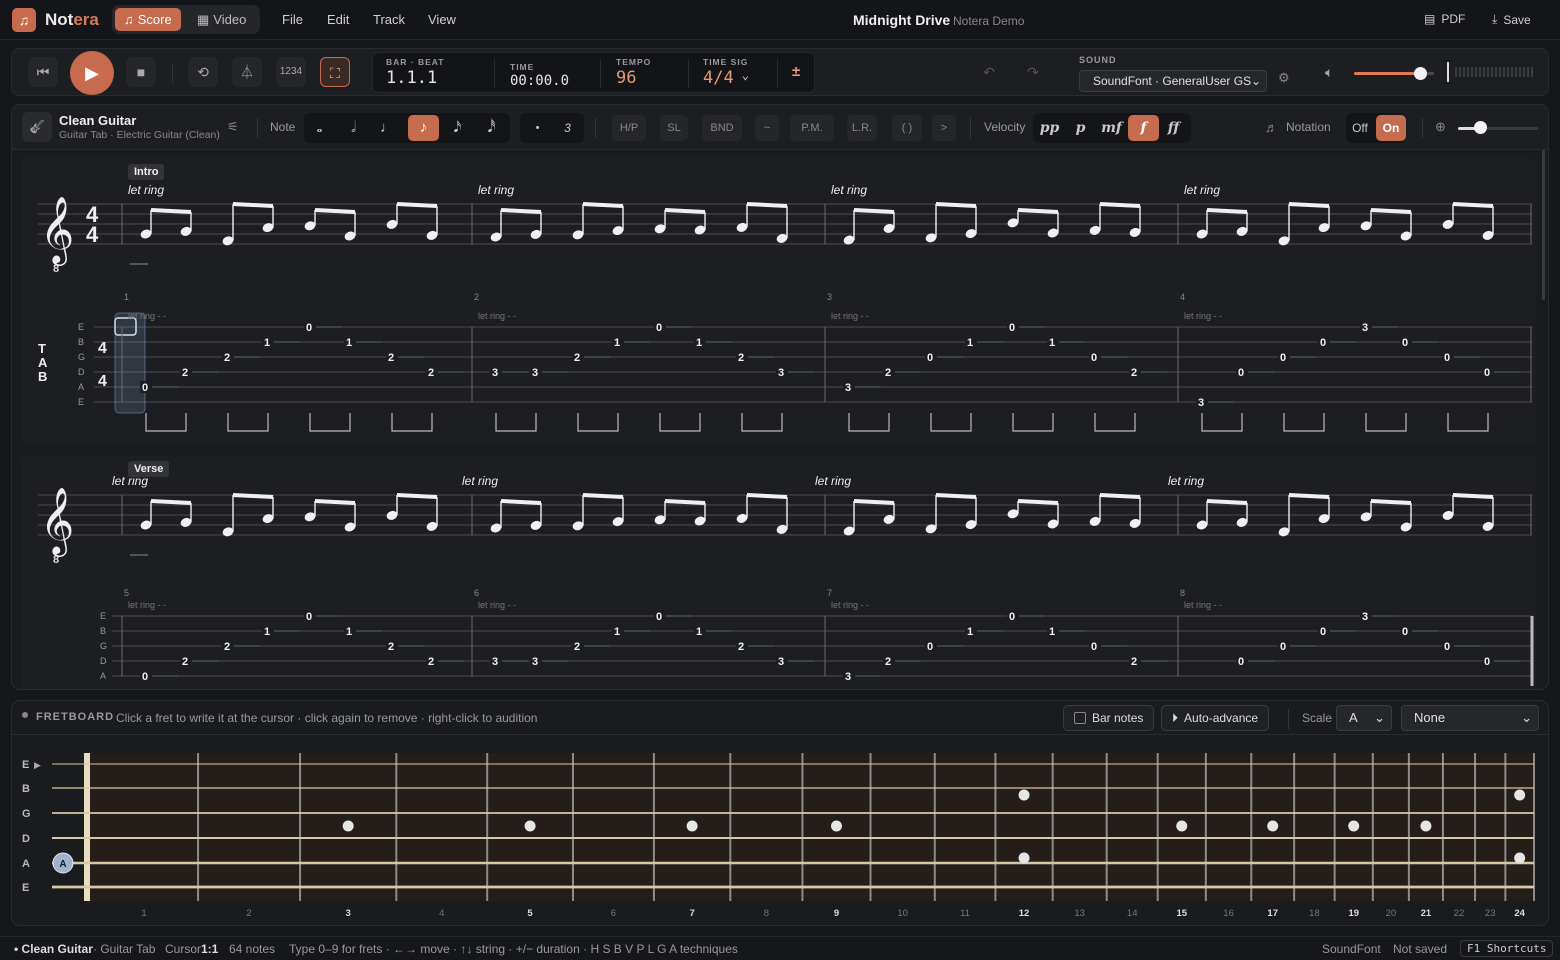 This screenshot has width=1560, height=960. What do you see at coordinates (387, 128) in the screenshot?
I see `quarter-note-button: ♩` at bounding box center [387, 128].